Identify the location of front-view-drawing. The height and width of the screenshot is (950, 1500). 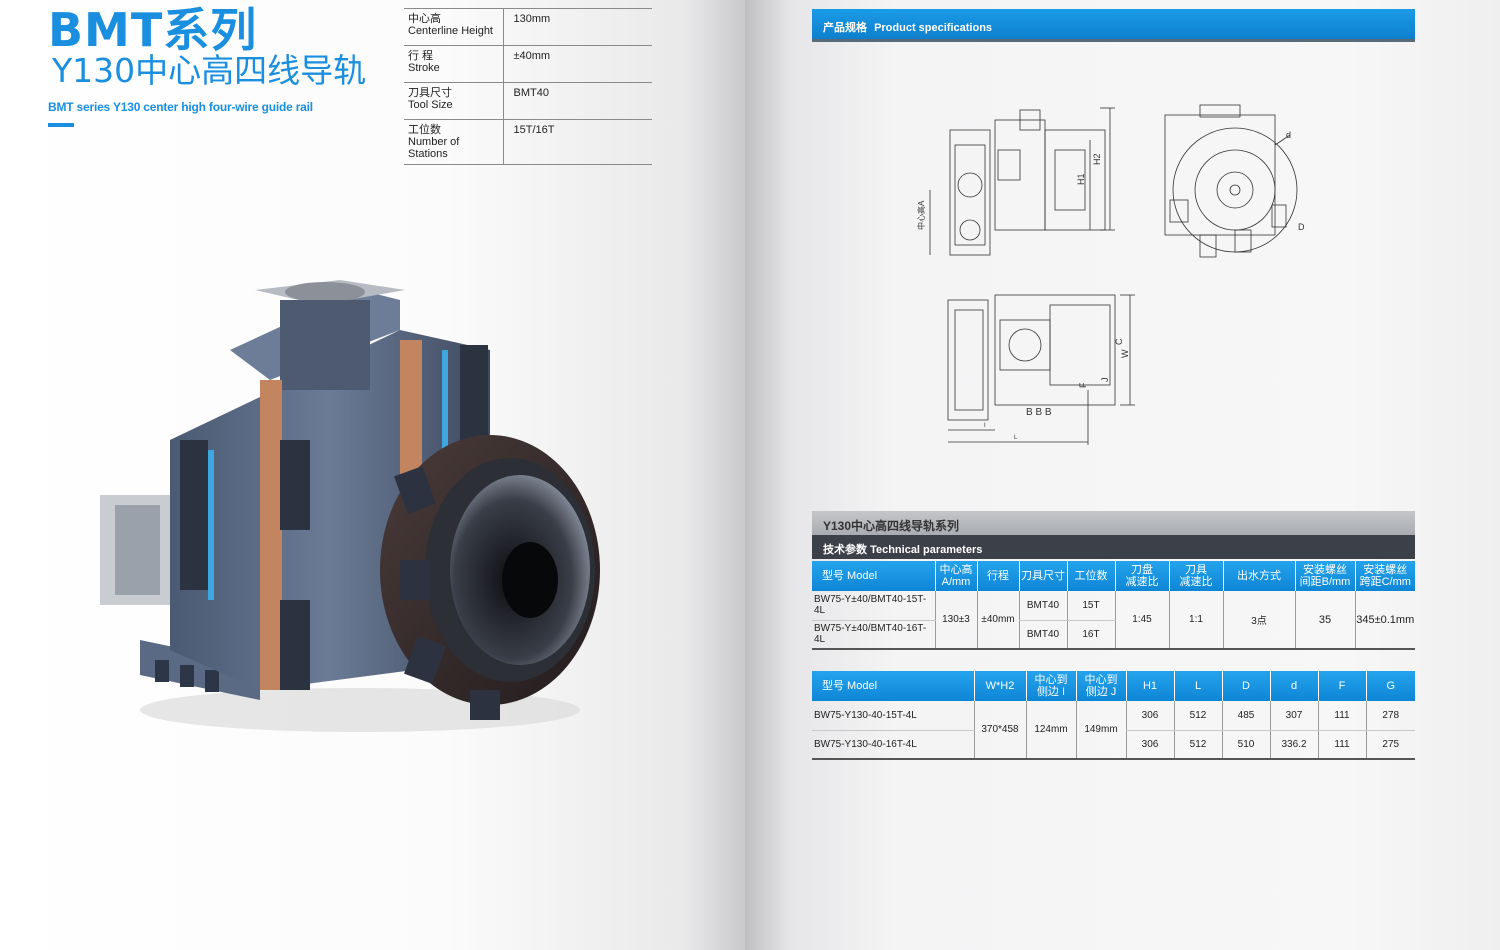
(1231, 181).